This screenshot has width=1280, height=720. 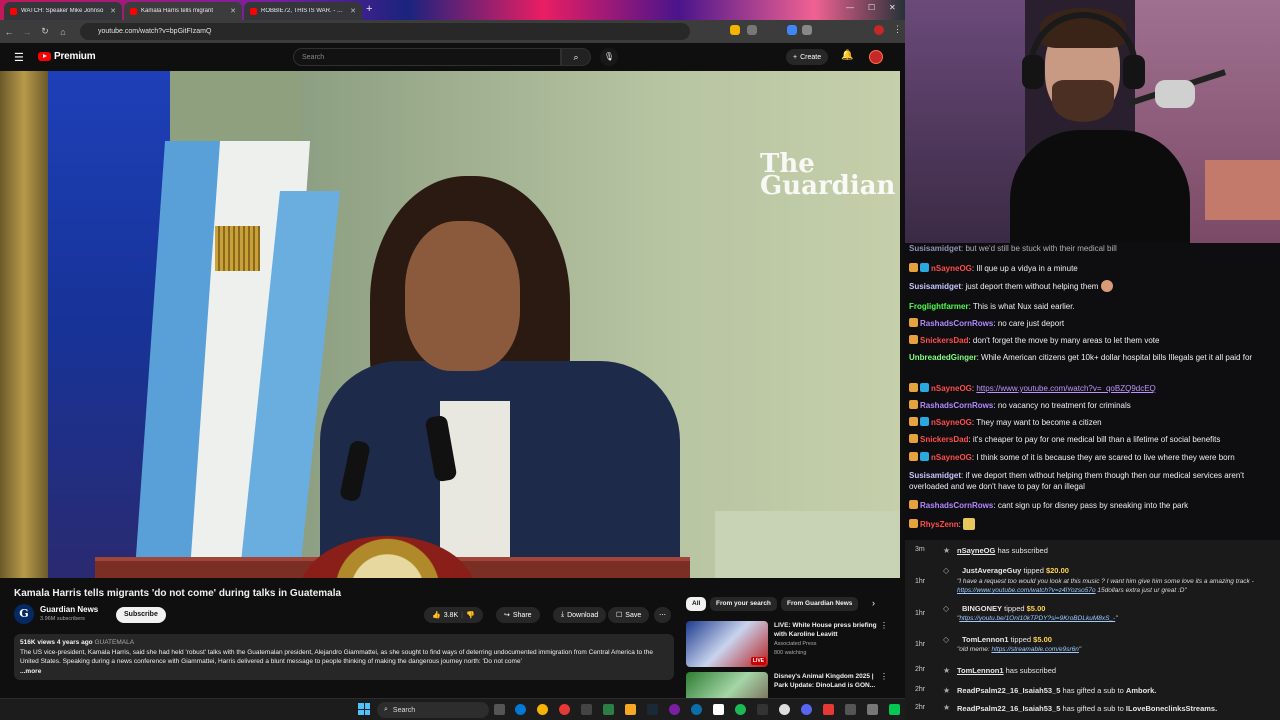 What do you see at coordinates (871, 7) in the screenshot?
I see `maximize-icon: ☐` at bounding box center [871, 7].